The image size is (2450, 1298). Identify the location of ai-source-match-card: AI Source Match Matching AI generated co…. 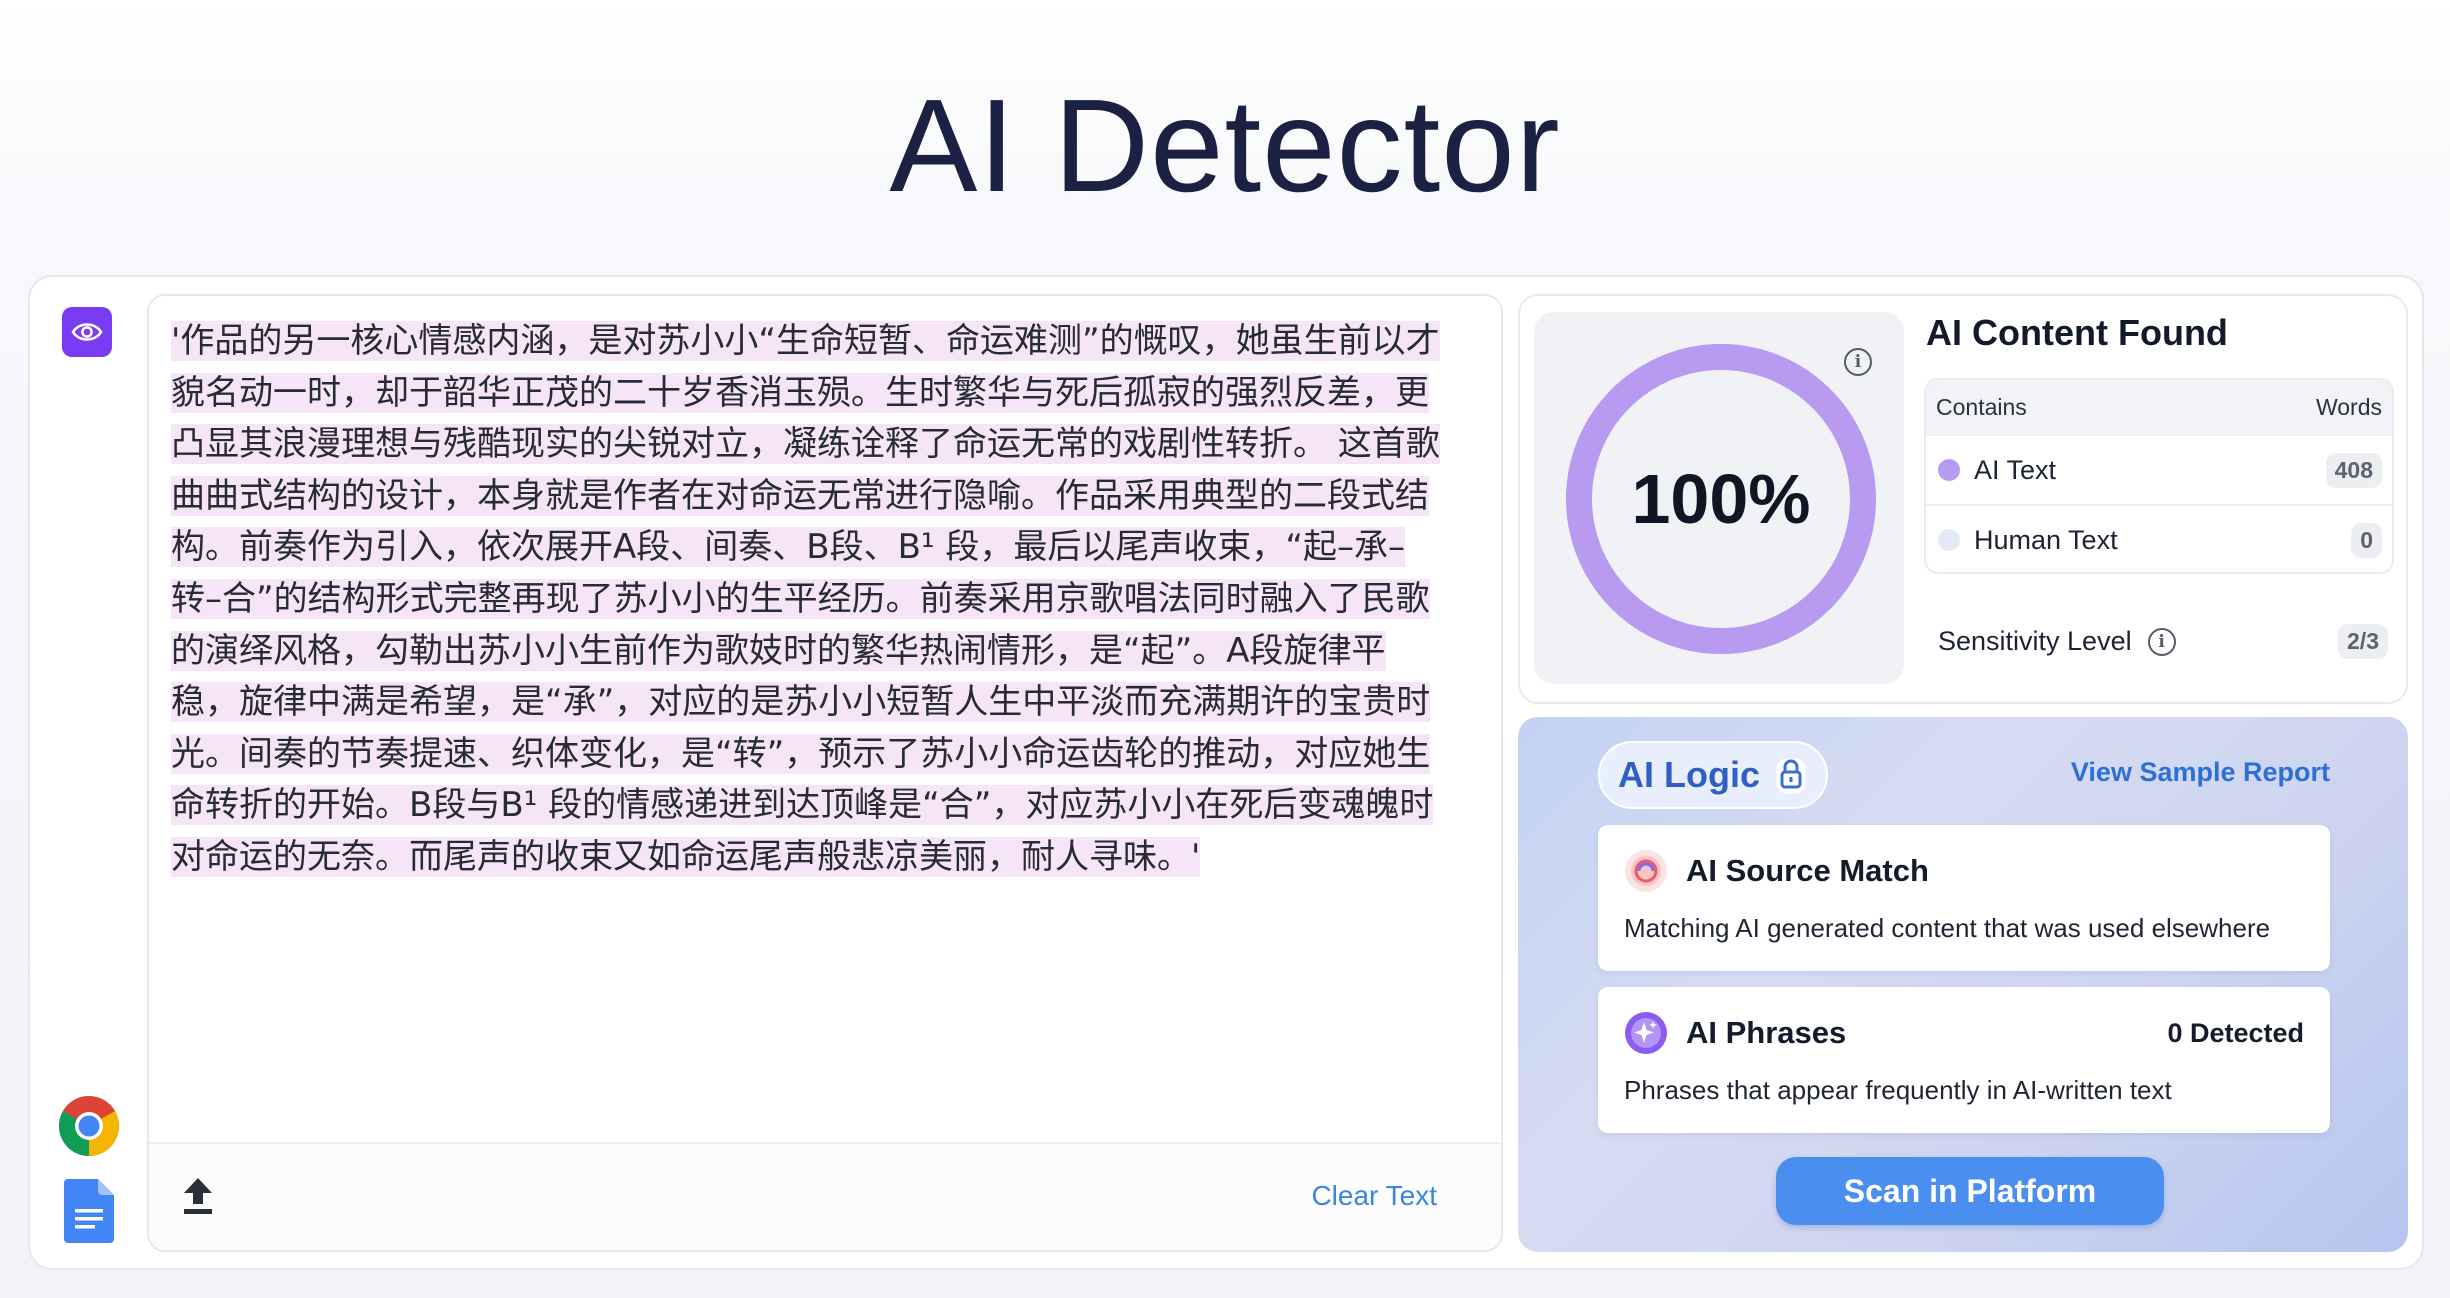
(1964, 898).